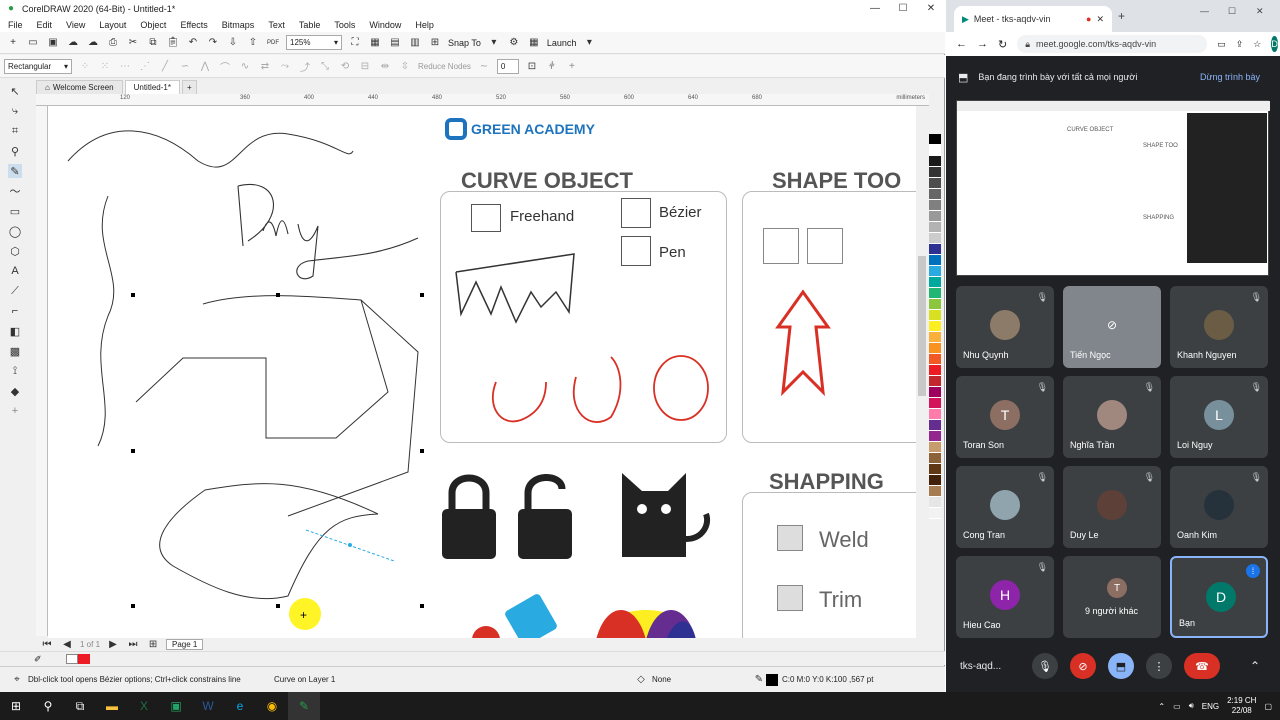 The width and height of the screenshot is (1280, 720). I want to click on full-screen-icon: ⛶, so click(355, 43).